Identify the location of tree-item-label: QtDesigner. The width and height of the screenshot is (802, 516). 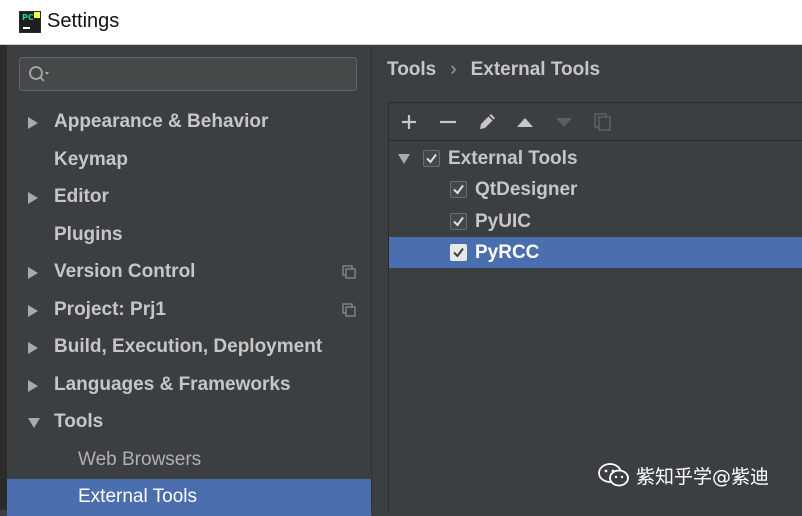
(526, 189).